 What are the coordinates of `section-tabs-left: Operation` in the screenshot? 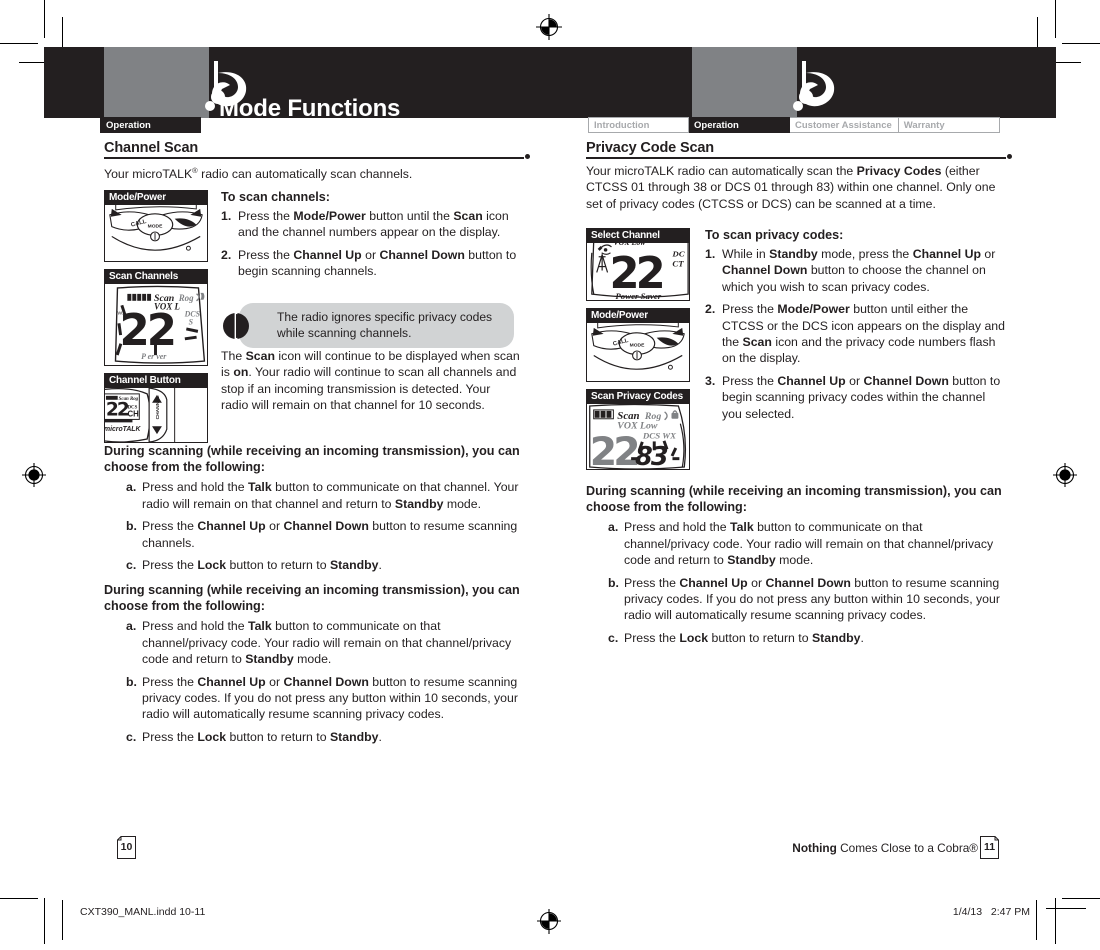 It's located at (150, 125).